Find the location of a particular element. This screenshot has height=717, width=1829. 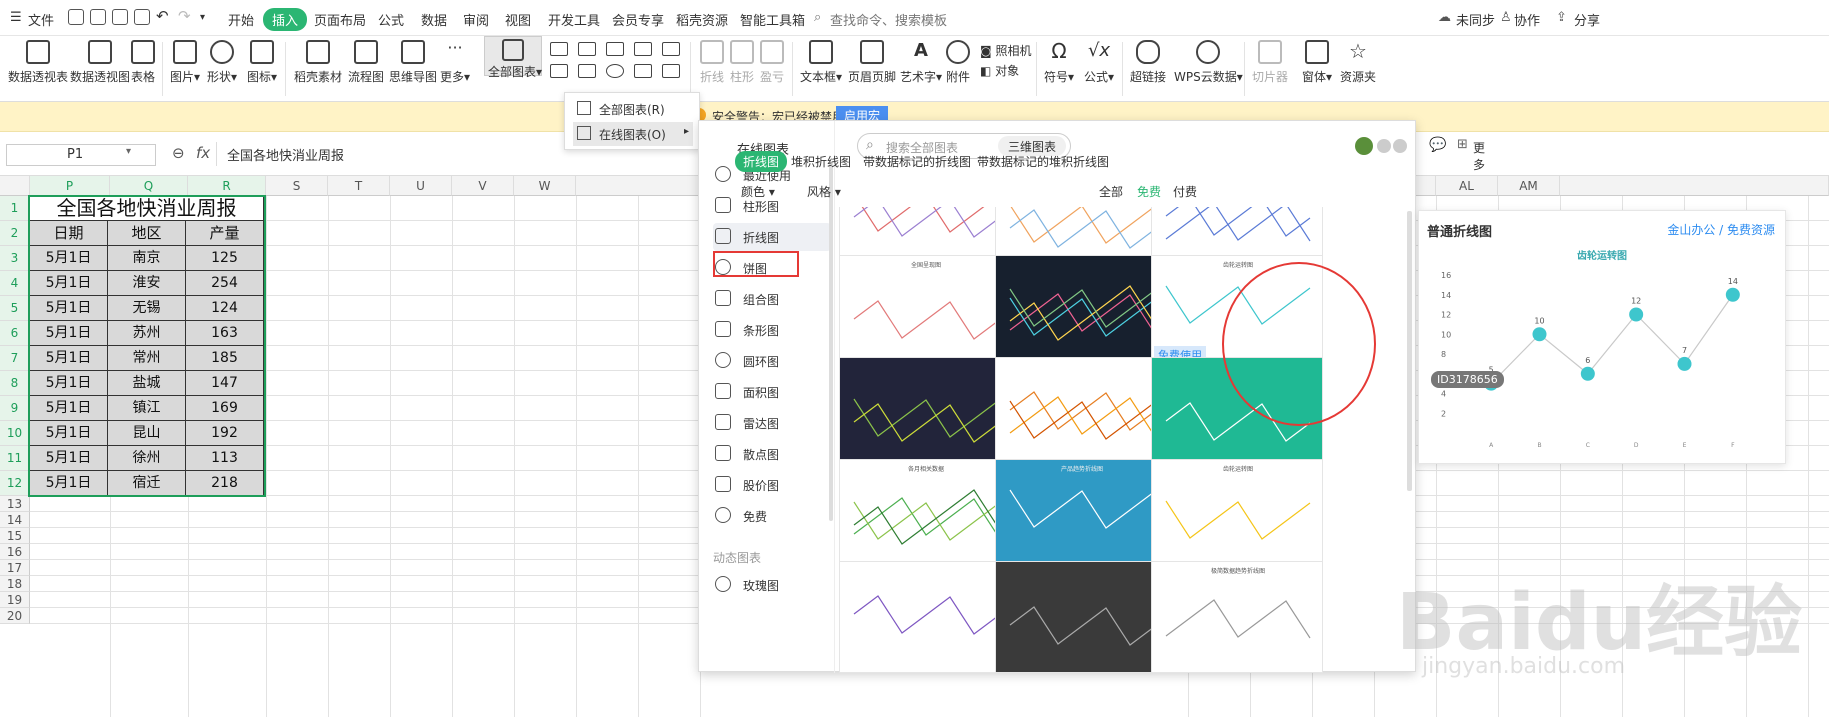

row-header: 6 is located at coordinates (15, 333).